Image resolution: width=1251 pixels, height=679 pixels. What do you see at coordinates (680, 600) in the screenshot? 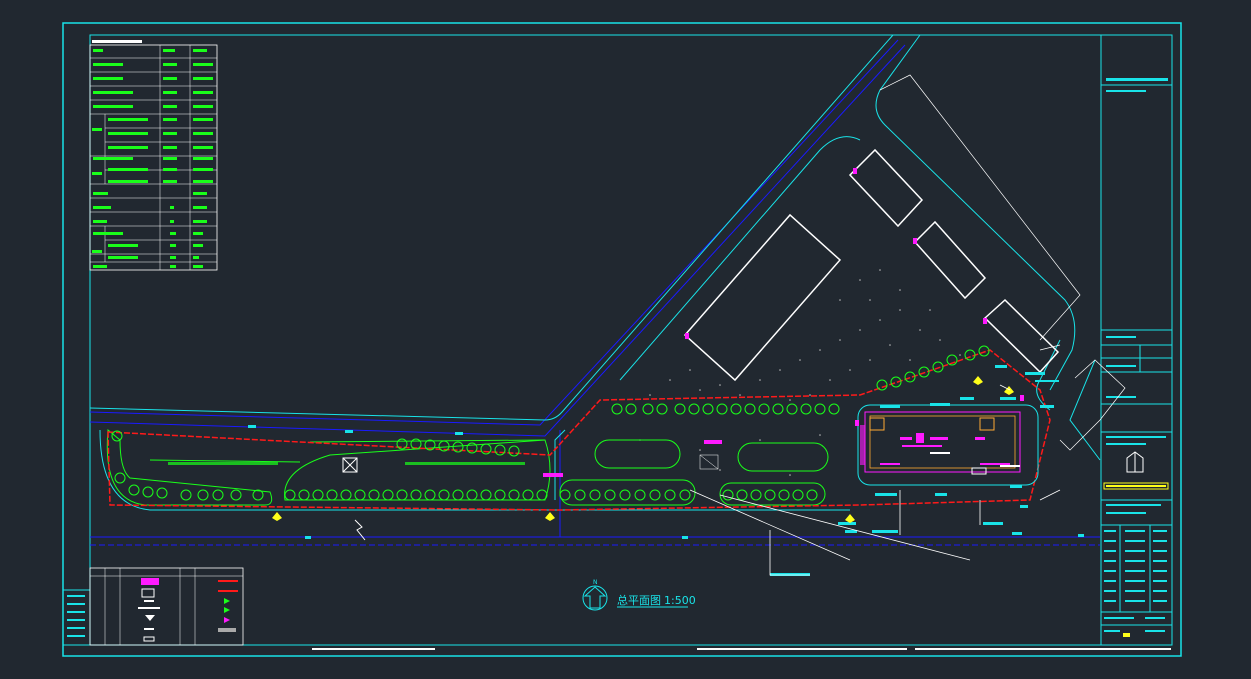
I see `drawing-scale: 1:500` at bounding box center [680, 600].